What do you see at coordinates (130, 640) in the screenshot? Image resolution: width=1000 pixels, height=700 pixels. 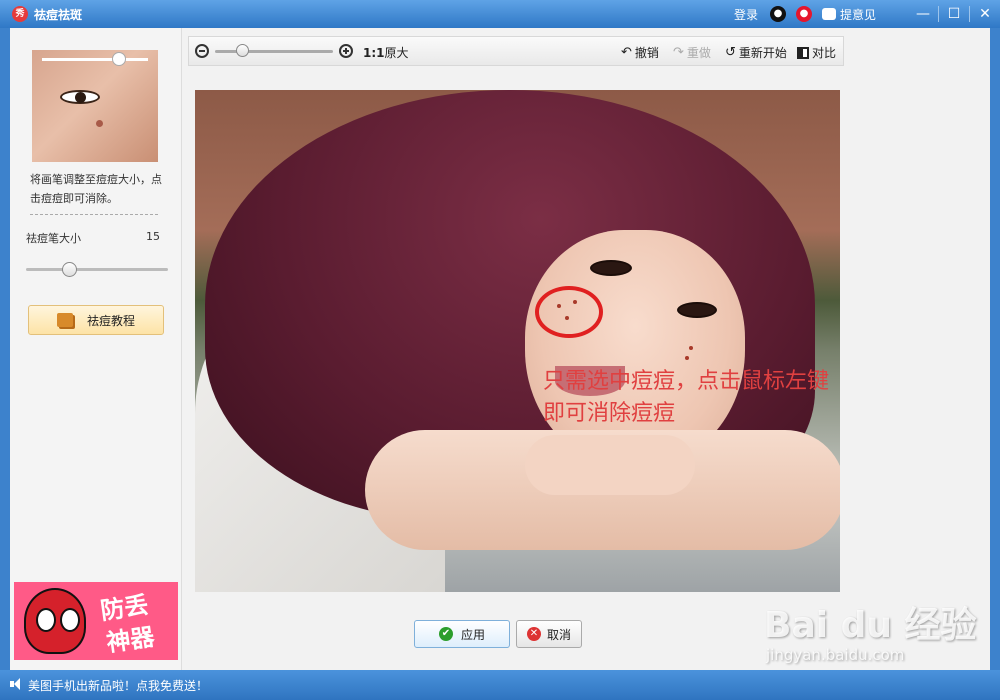 I see `ad-text-line2: 神器` at bounding box center [130, 640].